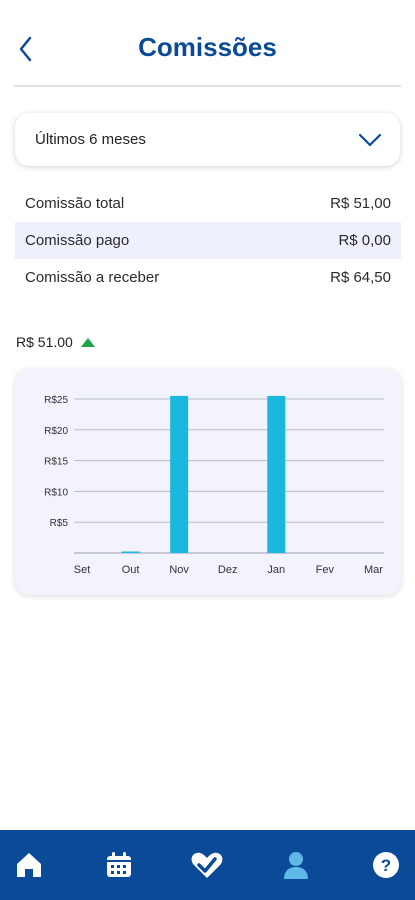  I want to click on help-icon: ?, so click(386, 865).